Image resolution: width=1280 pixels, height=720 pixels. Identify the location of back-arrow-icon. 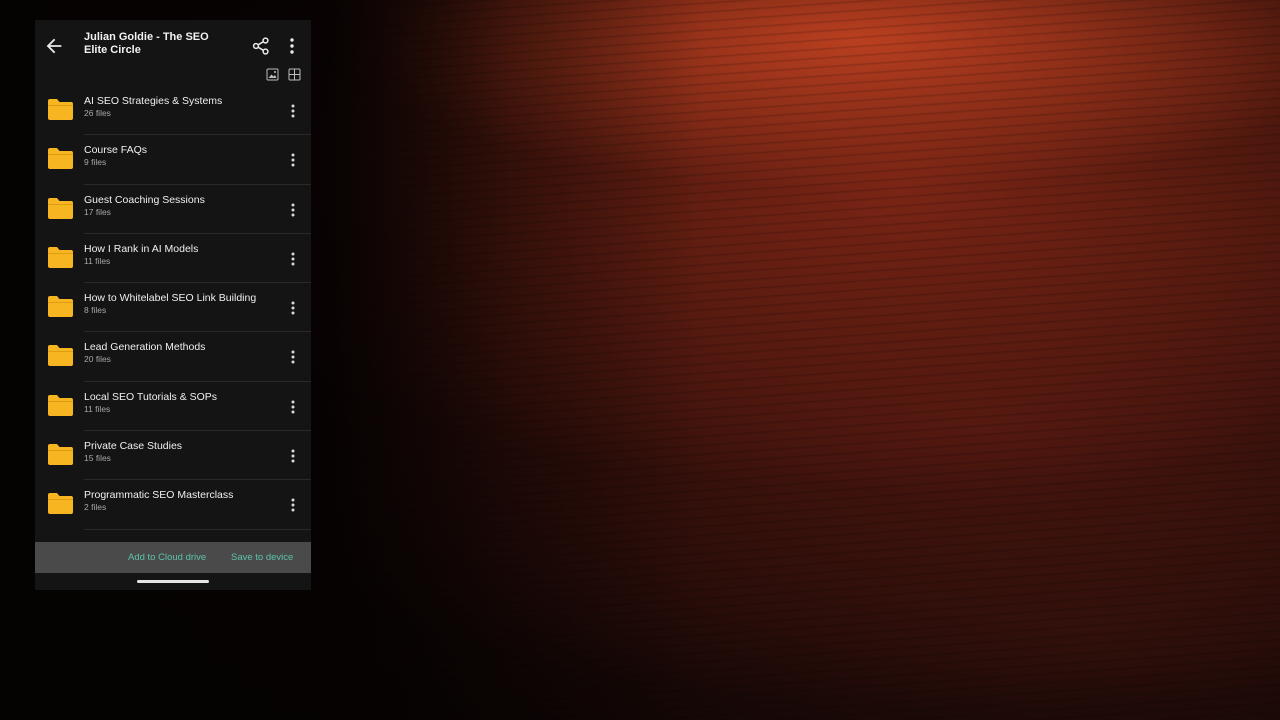
(54, 46).